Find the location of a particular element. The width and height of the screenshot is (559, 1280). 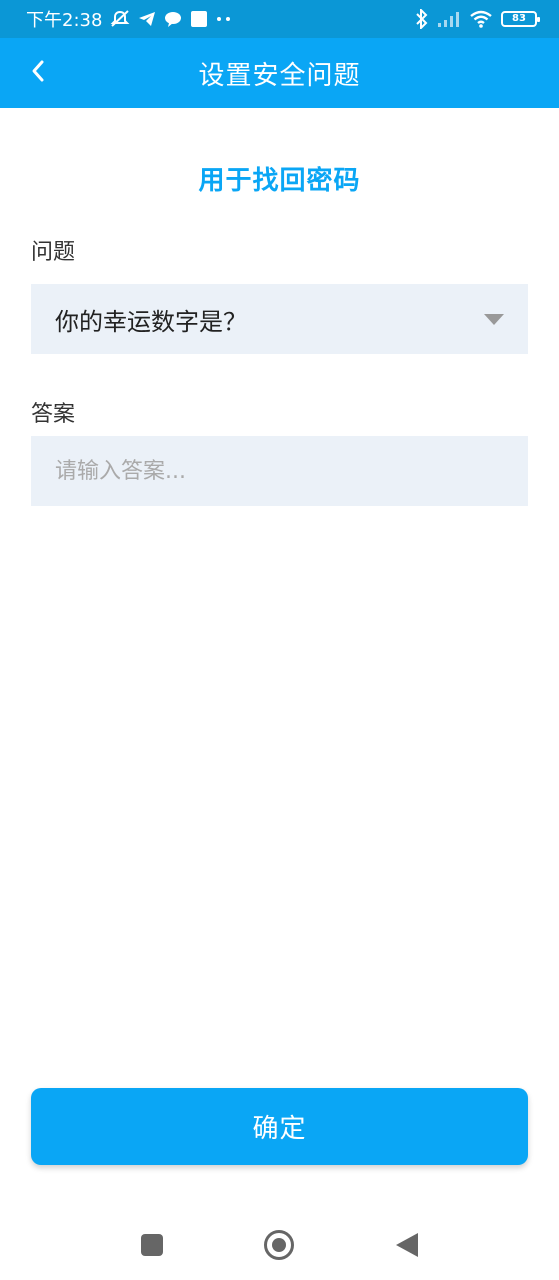

question-select-value: 你的幸运数字是？ is located at coordinates (151, 321).